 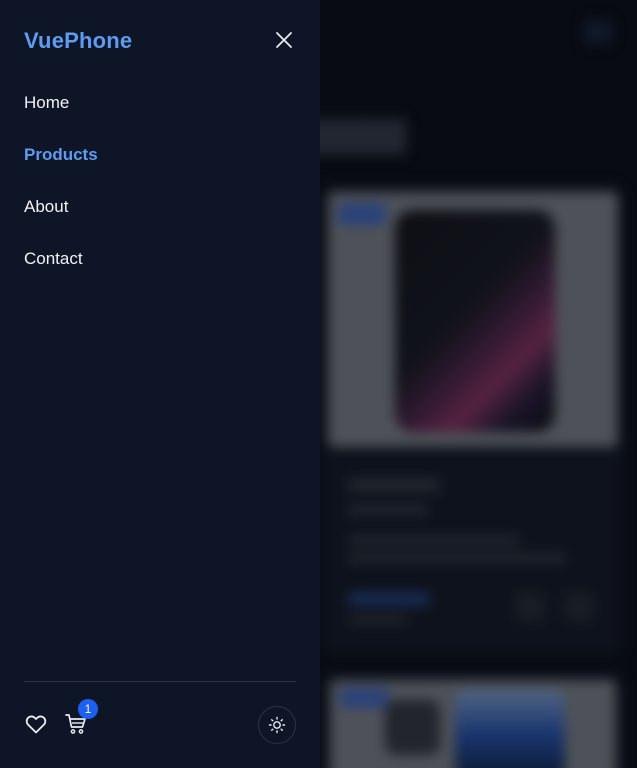 I want to click on heart-icon, so click(x=36, y=724).